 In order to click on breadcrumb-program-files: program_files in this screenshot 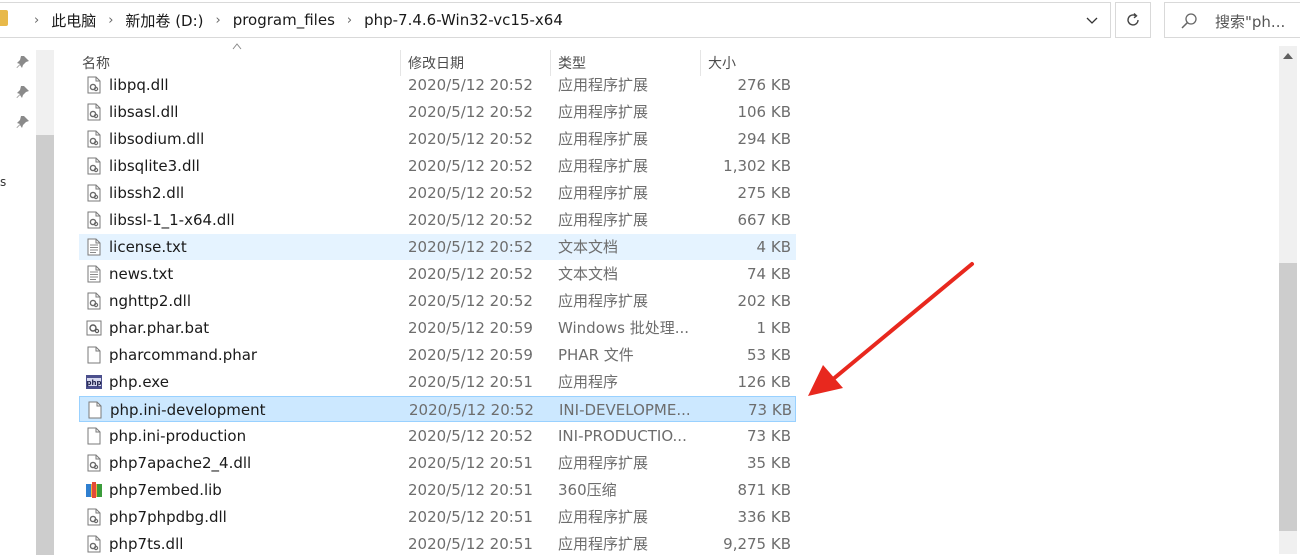, I will do `click(284, 20)`.